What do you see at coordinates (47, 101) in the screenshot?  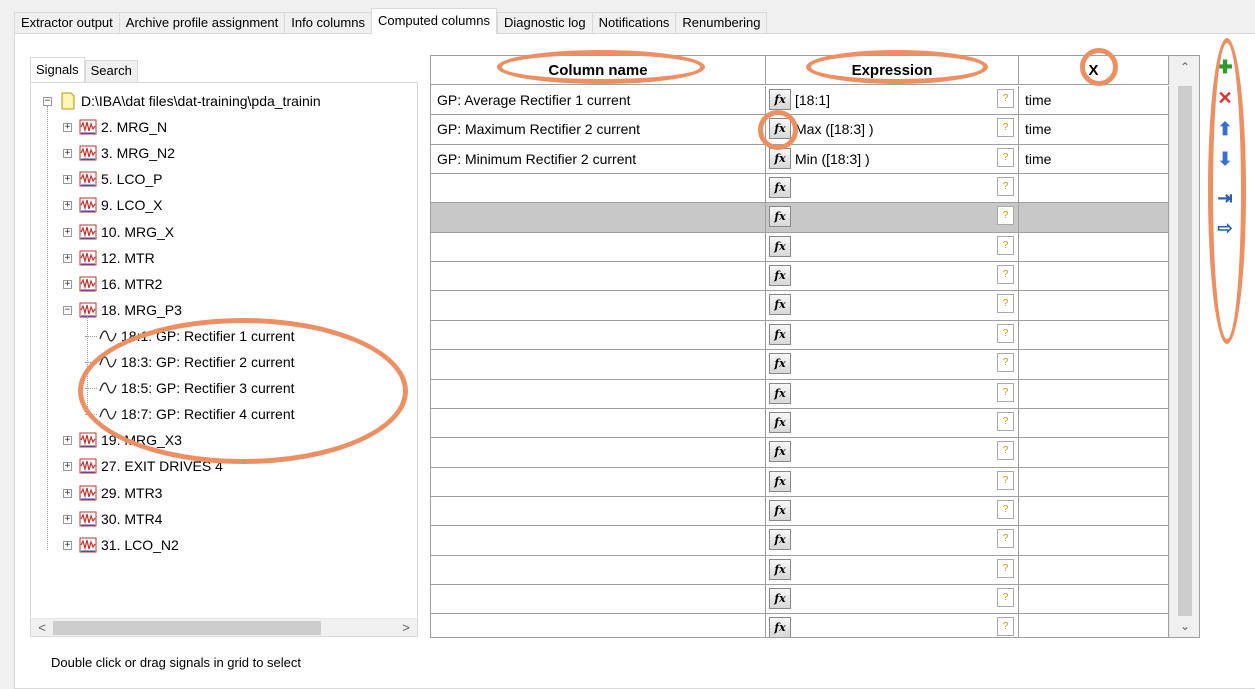 I see `collapse-icon: −` at bounding box center [47, 101].